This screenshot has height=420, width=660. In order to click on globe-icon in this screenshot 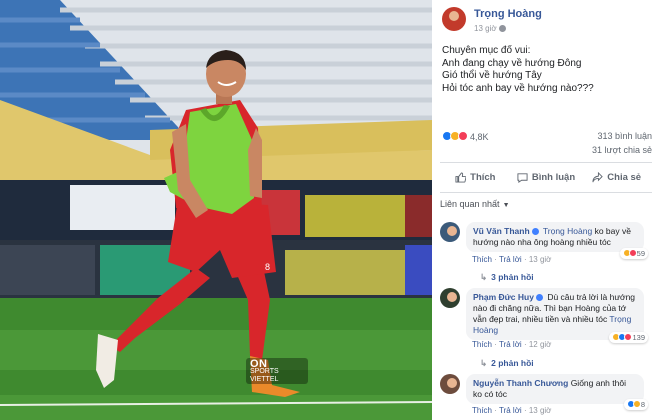, I will do `click(502, 28)`.